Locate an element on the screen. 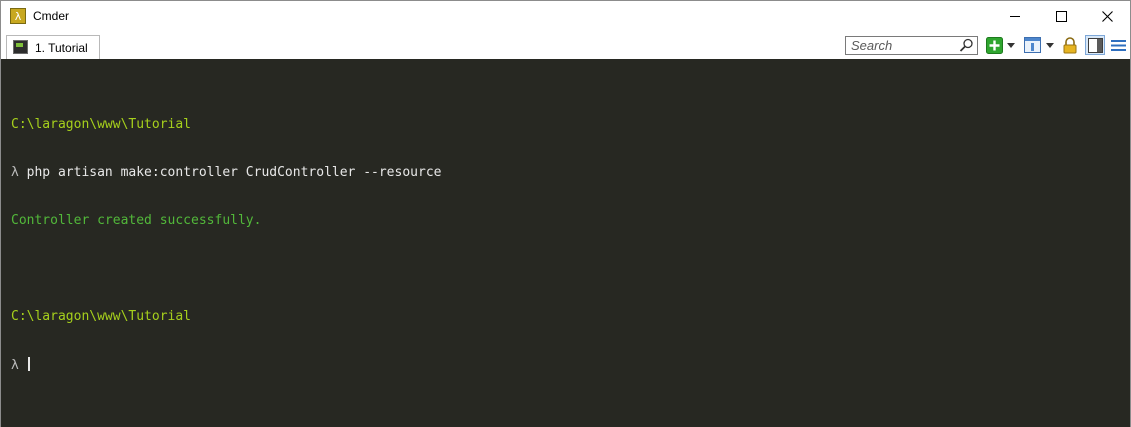  menu-button is located at coordinates (1118, 45).